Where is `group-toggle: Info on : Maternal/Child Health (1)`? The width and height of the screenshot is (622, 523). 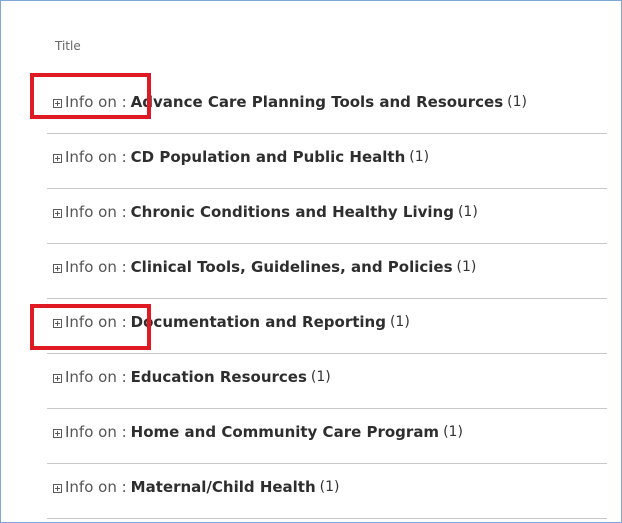
group-toggle: Info on : Maternal/Child Health (1) is located at coordinates (196, 487).